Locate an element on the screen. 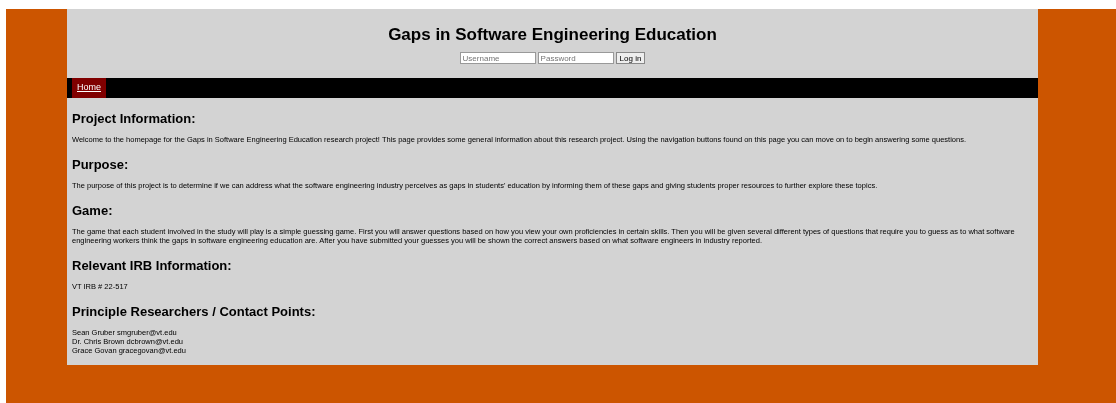 The height and width of the screenshot is (403, 1116). site-title: Gaps in Software Engineering Education is located at coordinates (552, 35).